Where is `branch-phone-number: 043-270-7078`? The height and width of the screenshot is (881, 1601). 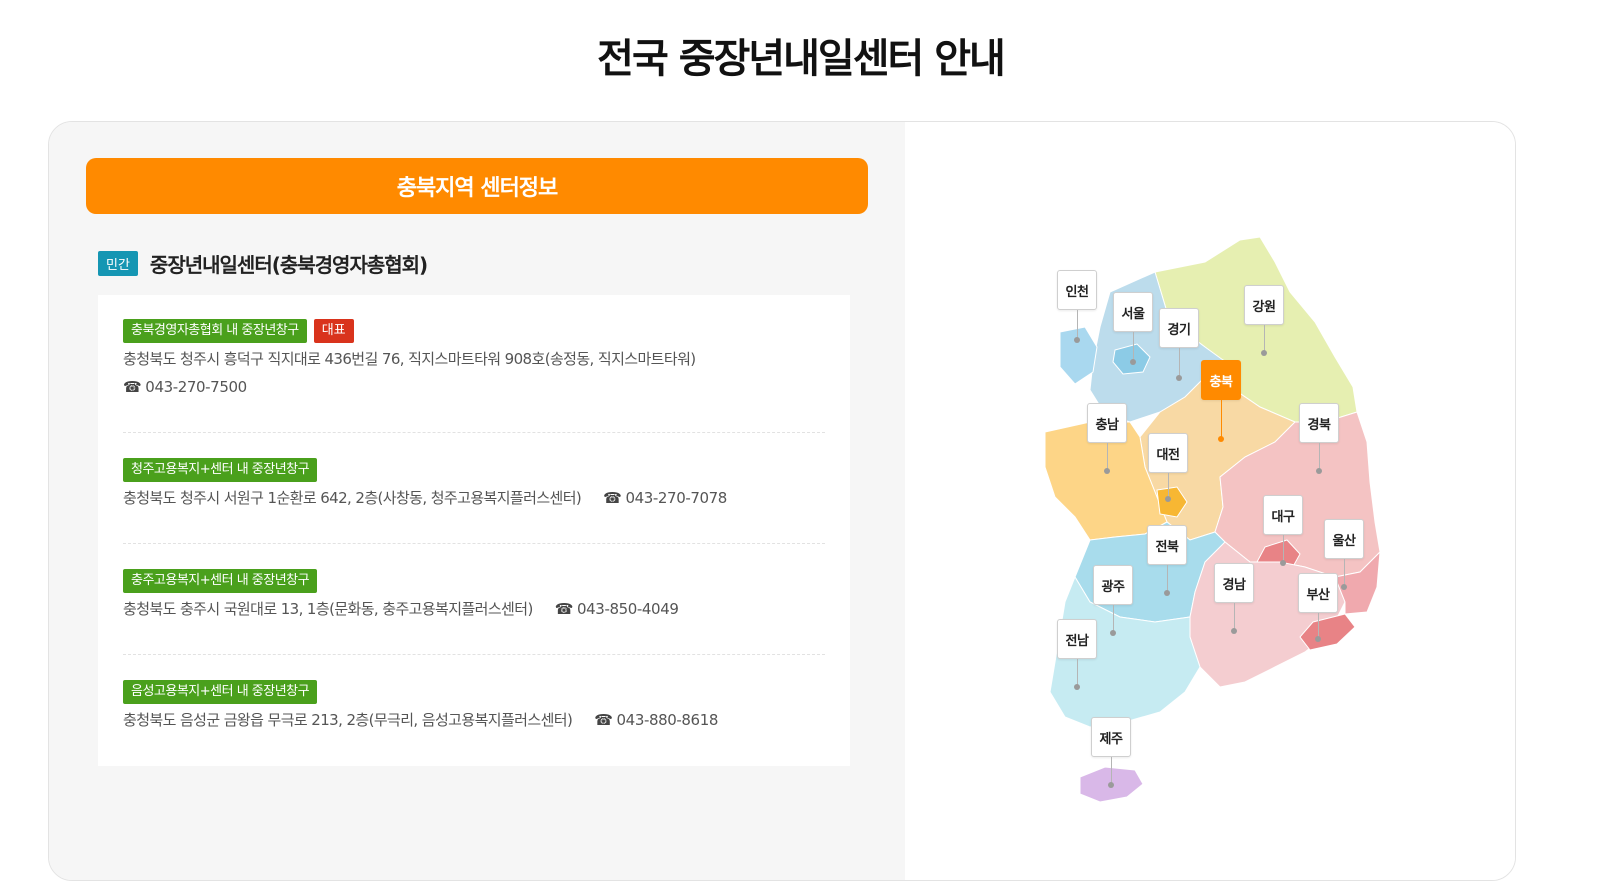 branch-phone-number: 043-270-7078 is located at coordinates (676, 498).